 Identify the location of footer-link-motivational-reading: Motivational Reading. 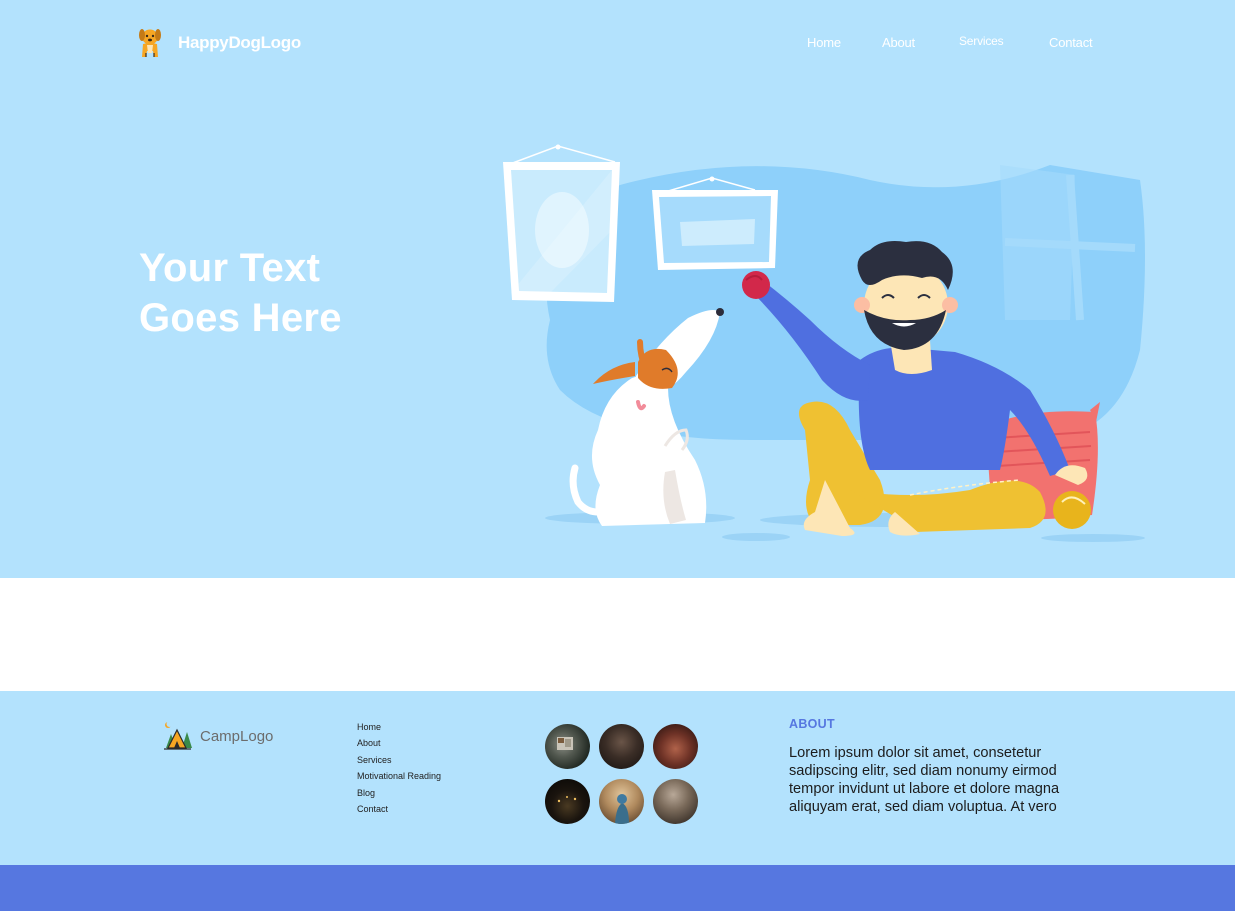
(399, 778).